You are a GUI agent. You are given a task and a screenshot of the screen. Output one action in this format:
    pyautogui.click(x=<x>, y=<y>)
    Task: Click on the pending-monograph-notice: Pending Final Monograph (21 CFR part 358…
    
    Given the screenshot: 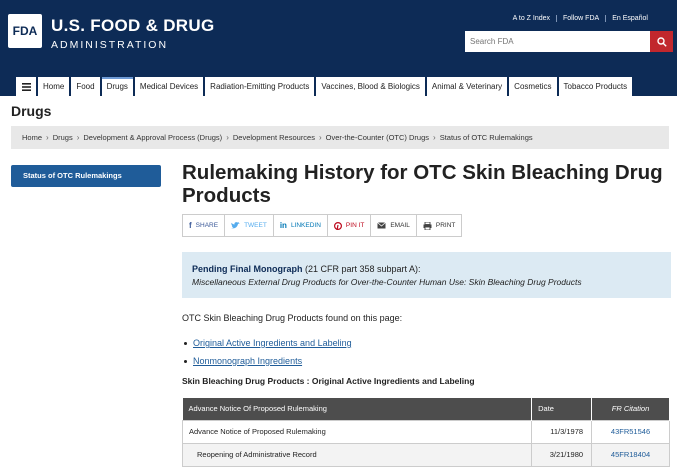 What is the action you would take?
    pyautogui.click(x=426, y=275)
    